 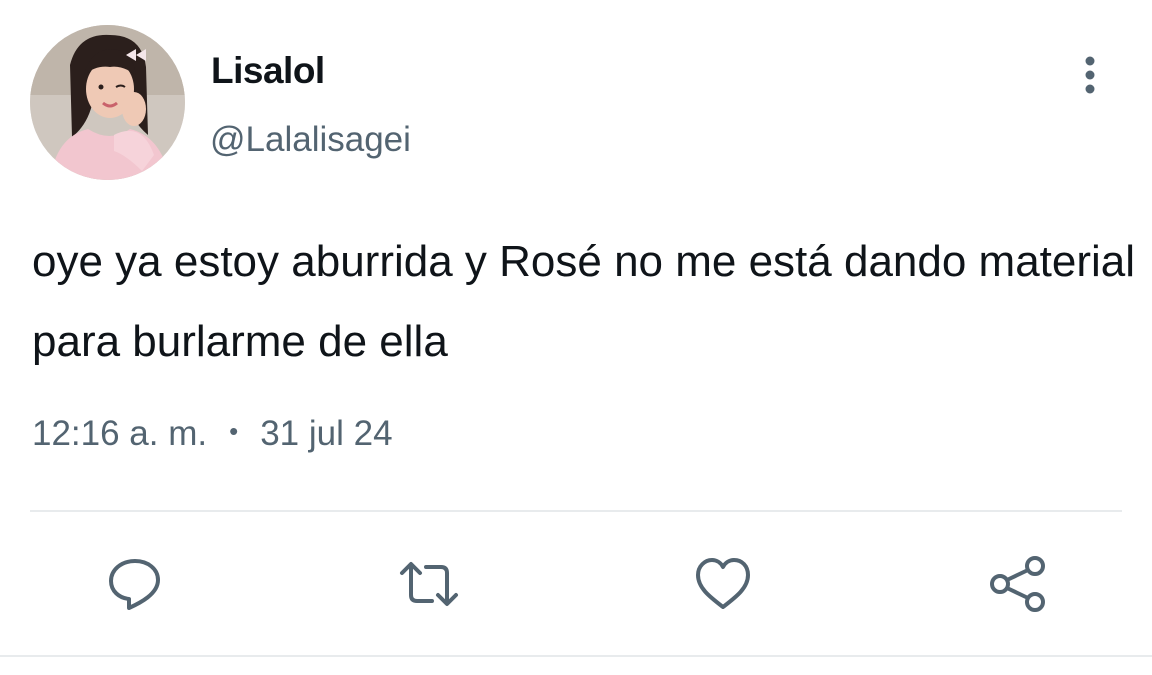 I want to click on tweet-time: 12:16 a. m., so click(x=119, y=433).